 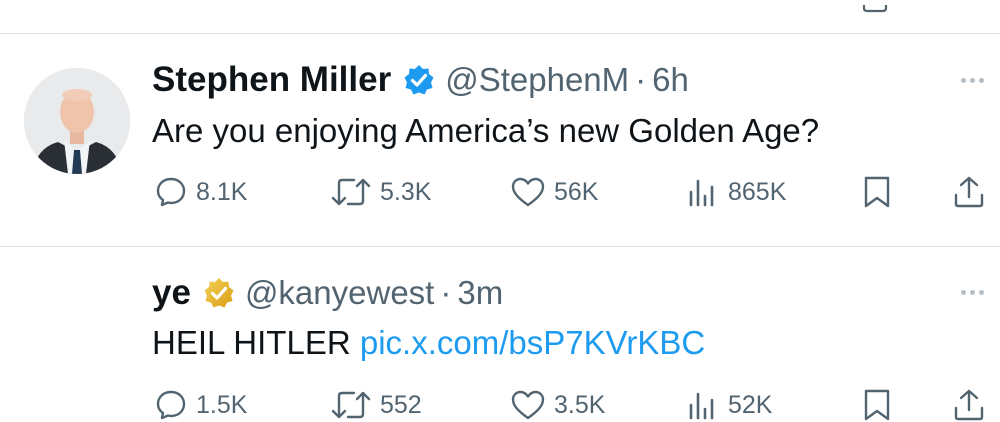 I want to click on media-link: pic.x.com/bsP7KVrKBC, so click(x=532, y=342).